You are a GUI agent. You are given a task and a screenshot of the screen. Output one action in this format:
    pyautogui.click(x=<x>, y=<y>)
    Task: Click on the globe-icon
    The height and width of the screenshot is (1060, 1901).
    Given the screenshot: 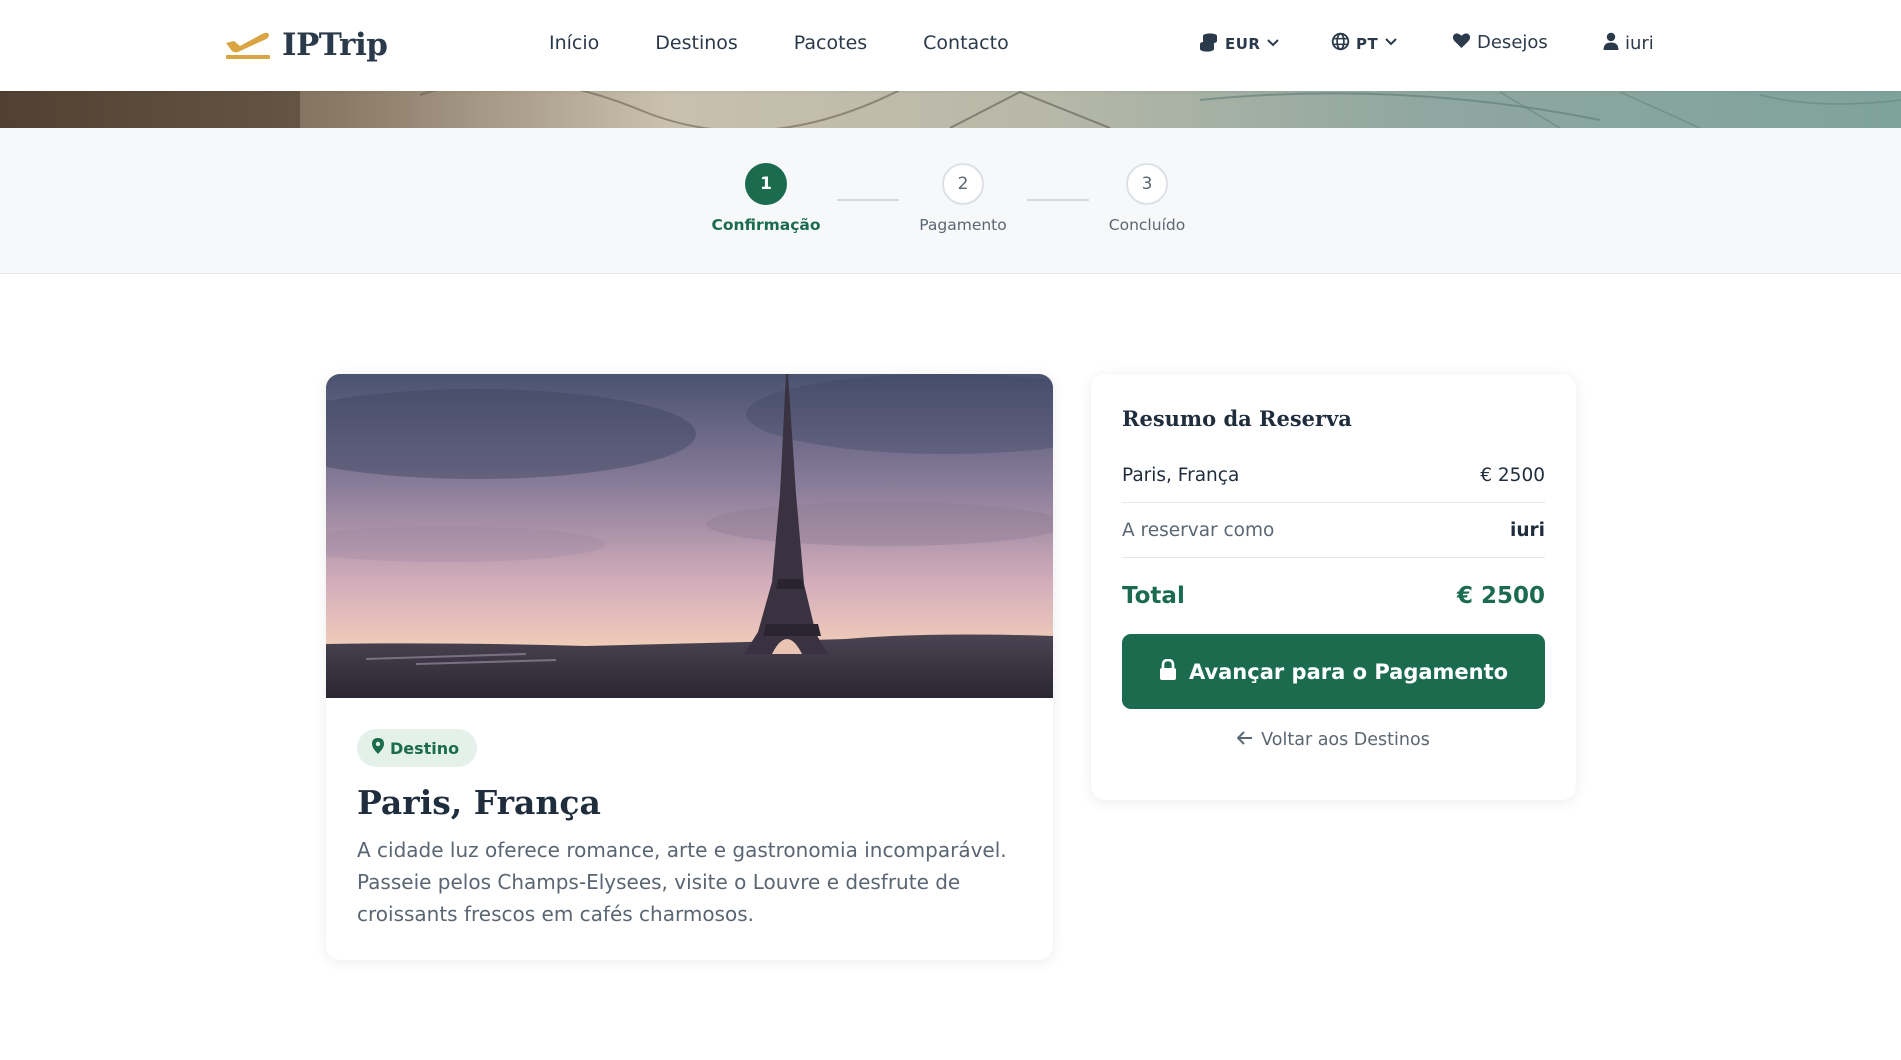 What is the action you would take?
    pyautogui.click(x=1340, y=43)
    